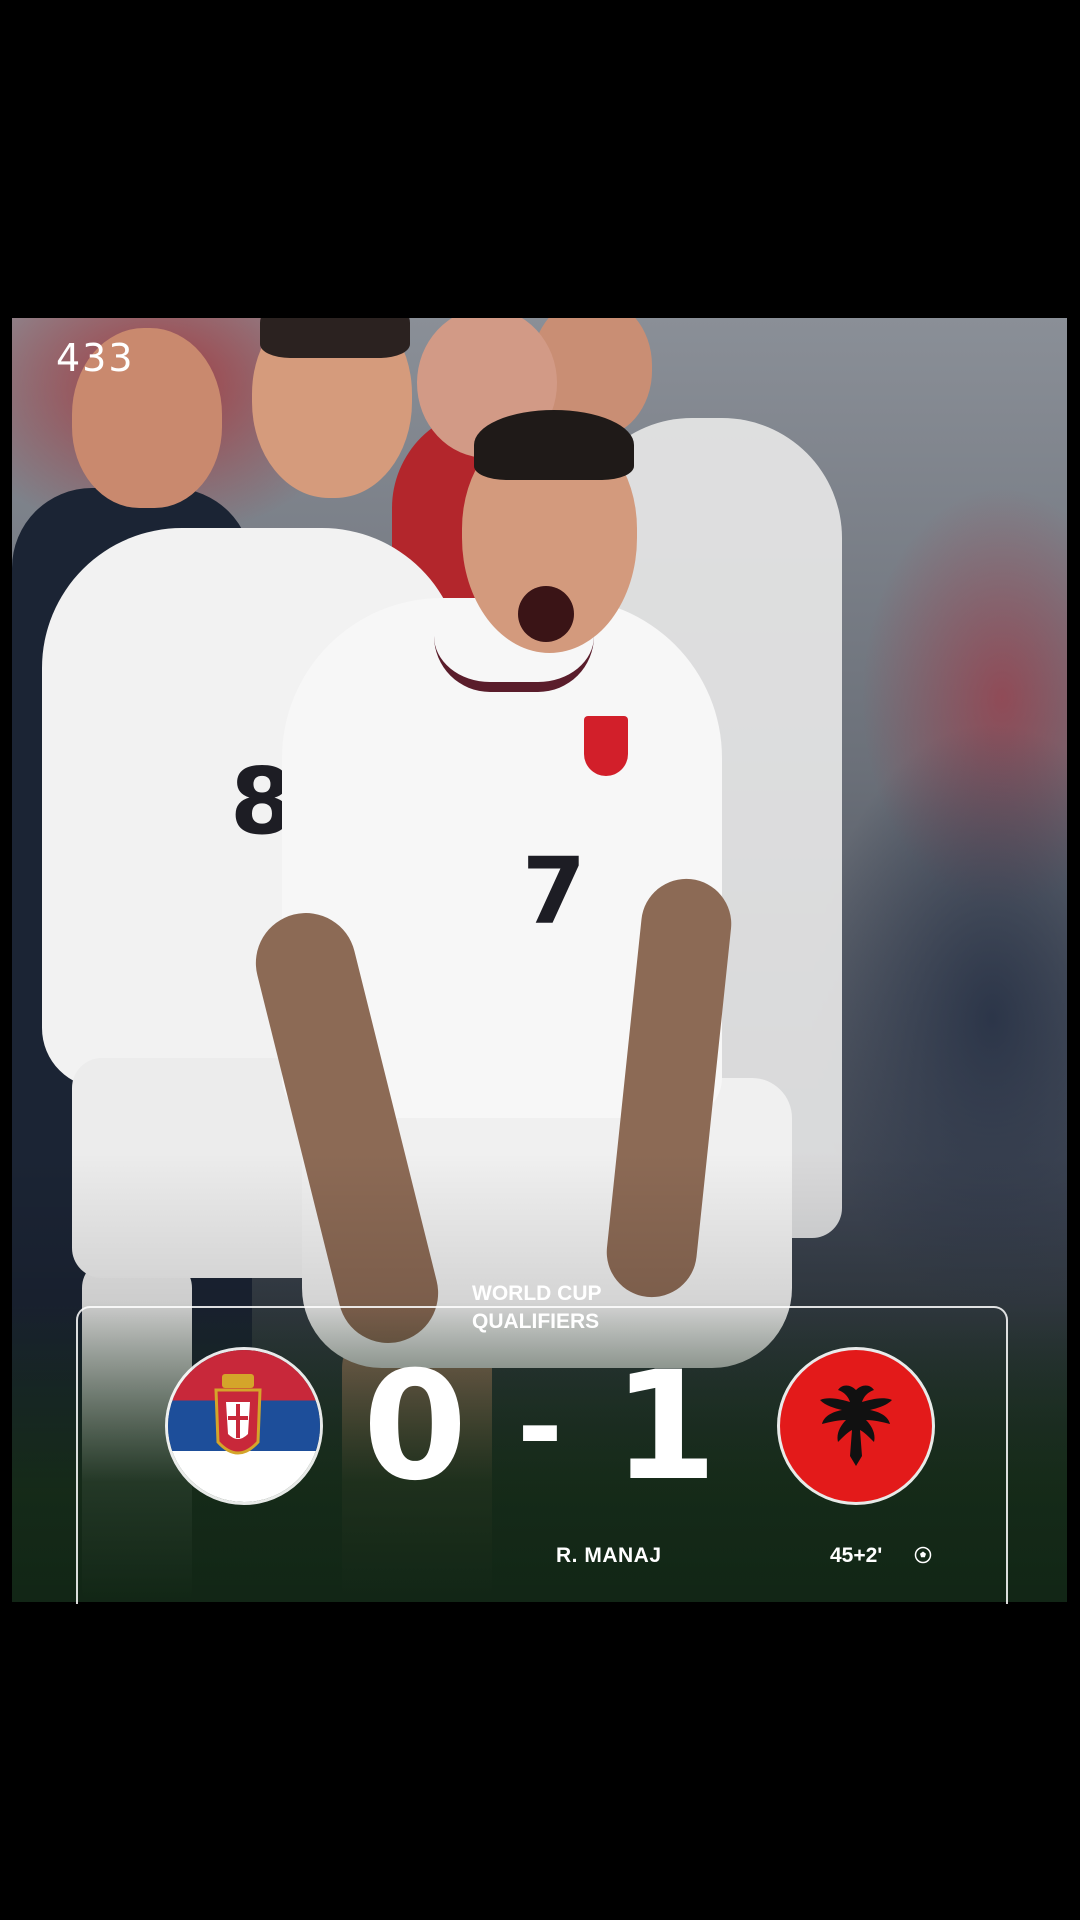 This screenshot has height=1920, width=1080. I want to click on goal-minute: 45+2', so click(856, 1555).